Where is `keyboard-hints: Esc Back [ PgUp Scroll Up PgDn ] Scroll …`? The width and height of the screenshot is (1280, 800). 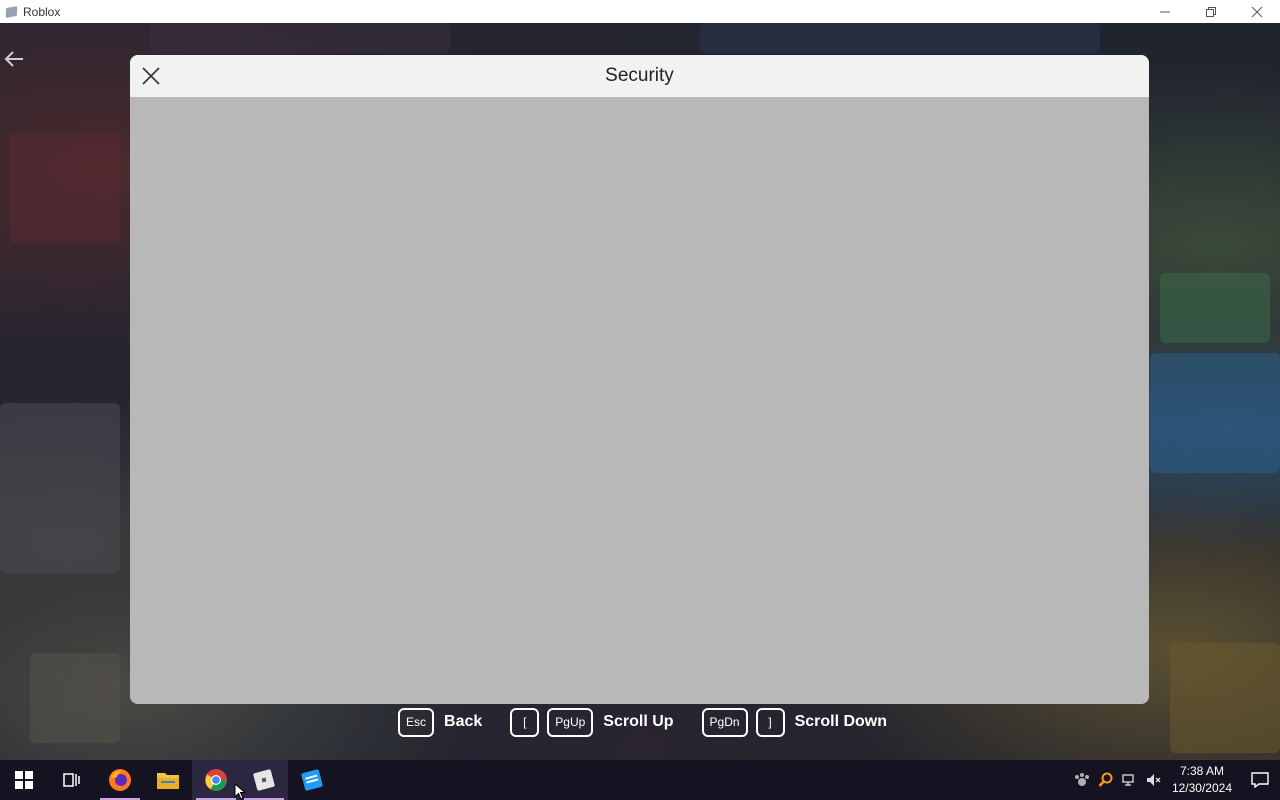 keyboard-hints: Esc Back [ PgUp Scroll Up PgDn ] Scroll … is located at coordinates (642, 722).